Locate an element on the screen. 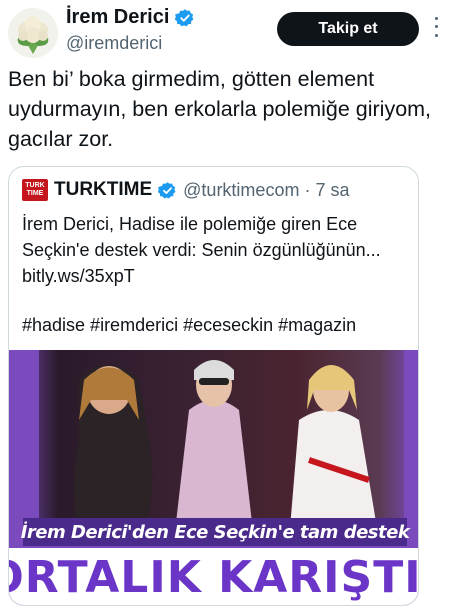 The image size is (450, 616). cauliflower-icon is located at coordinates (33, 33).